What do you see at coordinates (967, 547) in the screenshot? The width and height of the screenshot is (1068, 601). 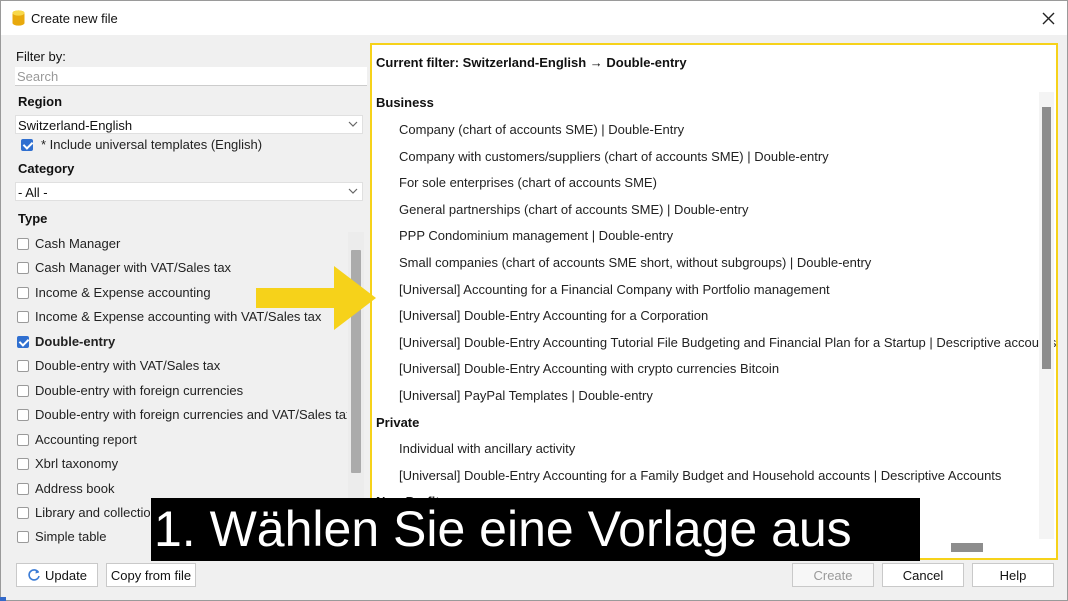 I see `horizontal-scrollbar-thumb` at bounding box center [967, 547].